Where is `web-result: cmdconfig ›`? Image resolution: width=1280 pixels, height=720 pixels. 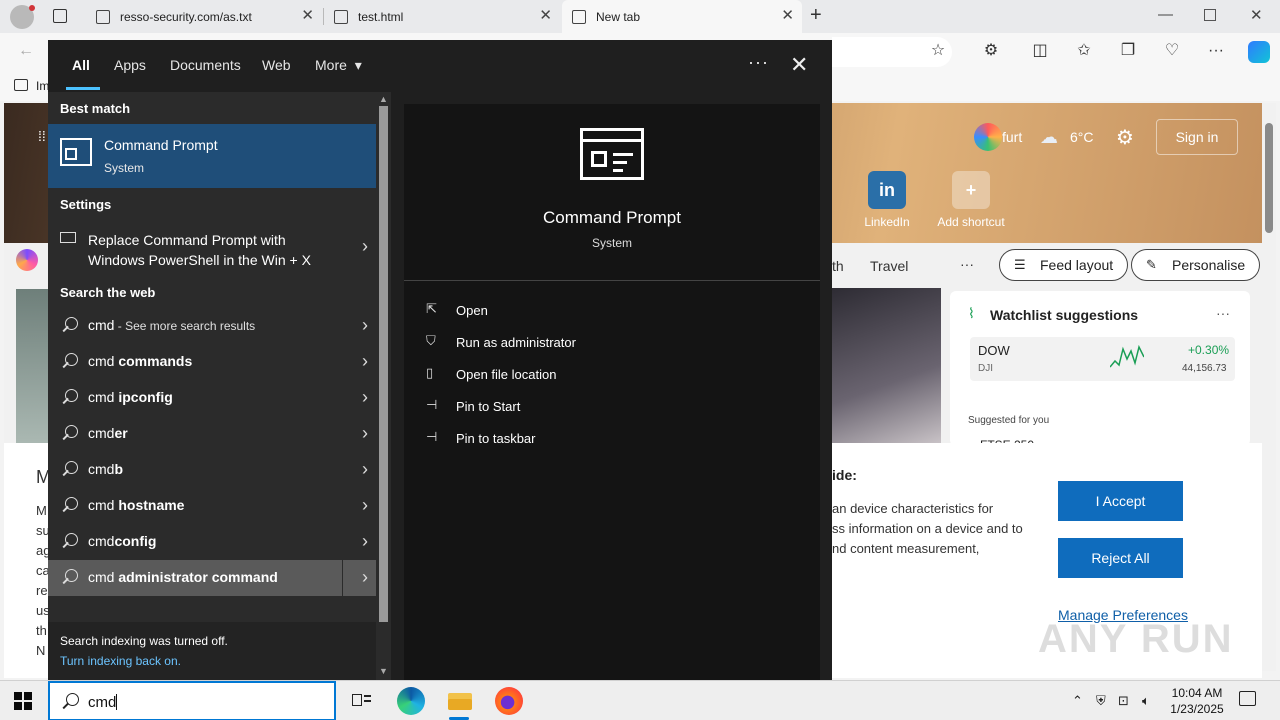 web-result: cmdconfig › is located at coordinates (212, 542).